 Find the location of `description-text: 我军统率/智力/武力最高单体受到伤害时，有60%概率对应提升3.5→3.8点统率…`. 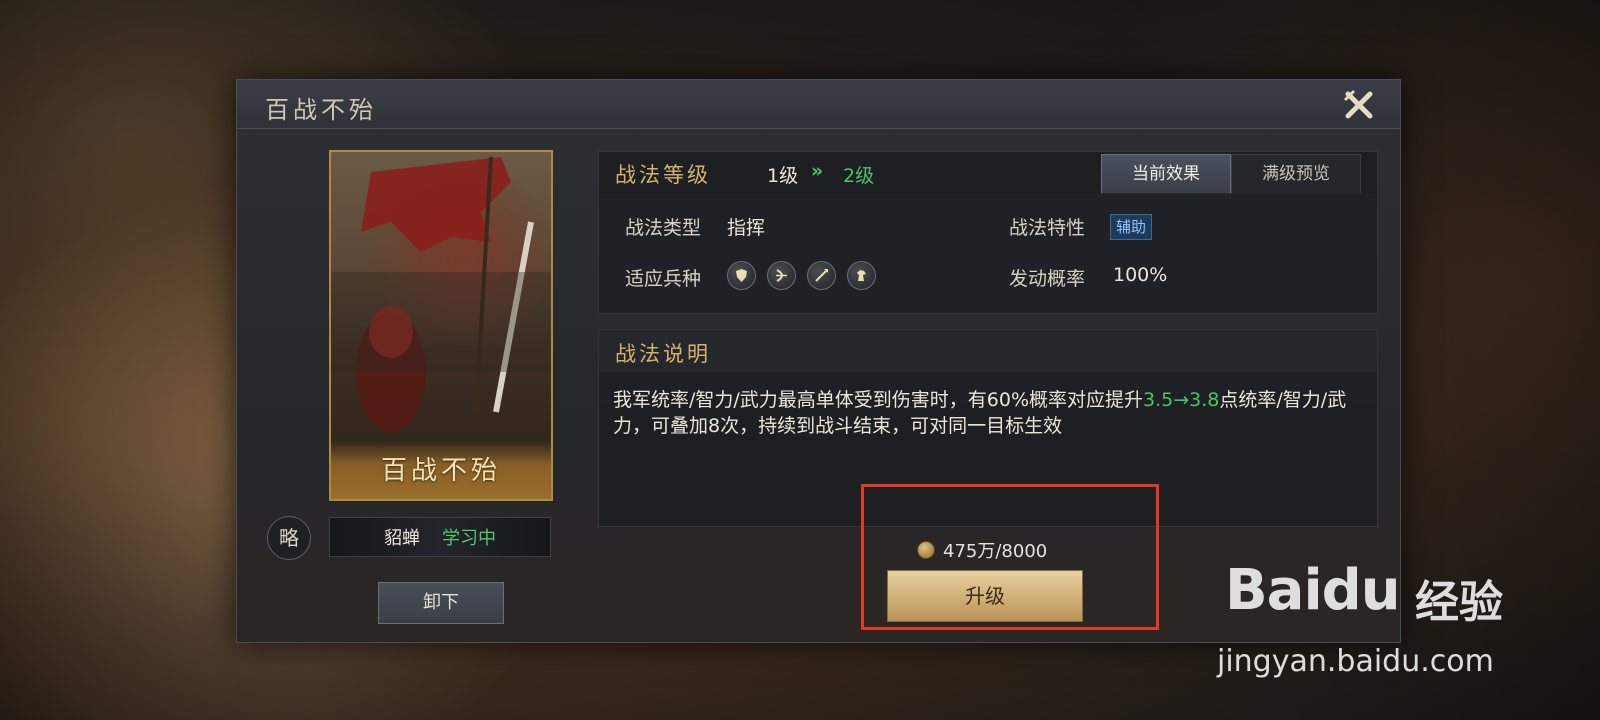

description-text: 我军统率/智力/武力最高单体受到伤害时，有60%概率对应提升3.5→3.8点统率… is located at coordinates (983, 413).